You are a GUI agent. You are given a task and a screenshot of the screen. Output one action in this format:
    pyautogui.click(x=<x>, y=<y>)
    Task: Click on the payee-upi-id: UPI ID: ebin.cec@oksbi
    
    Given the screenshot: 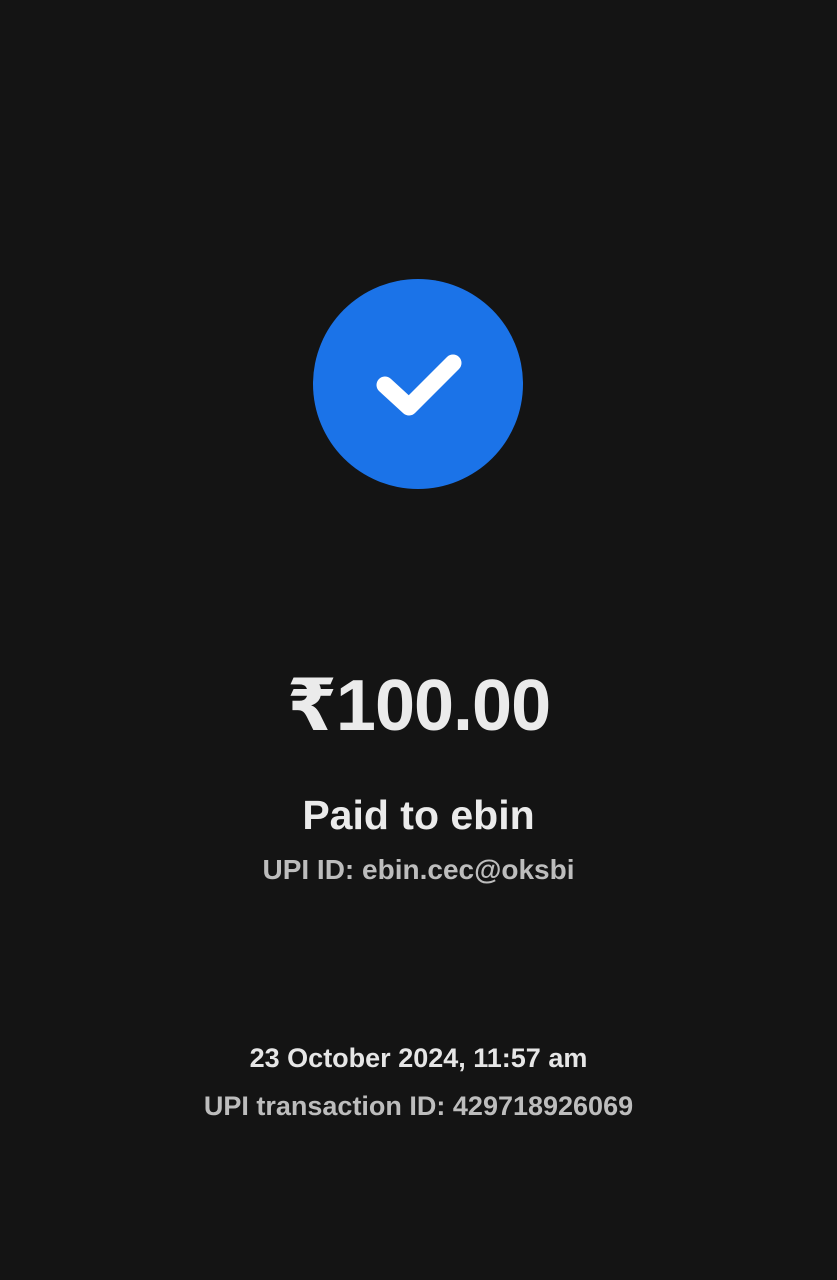 What is the action you would take?
    pyautogui.click(x=418, y=869)
    